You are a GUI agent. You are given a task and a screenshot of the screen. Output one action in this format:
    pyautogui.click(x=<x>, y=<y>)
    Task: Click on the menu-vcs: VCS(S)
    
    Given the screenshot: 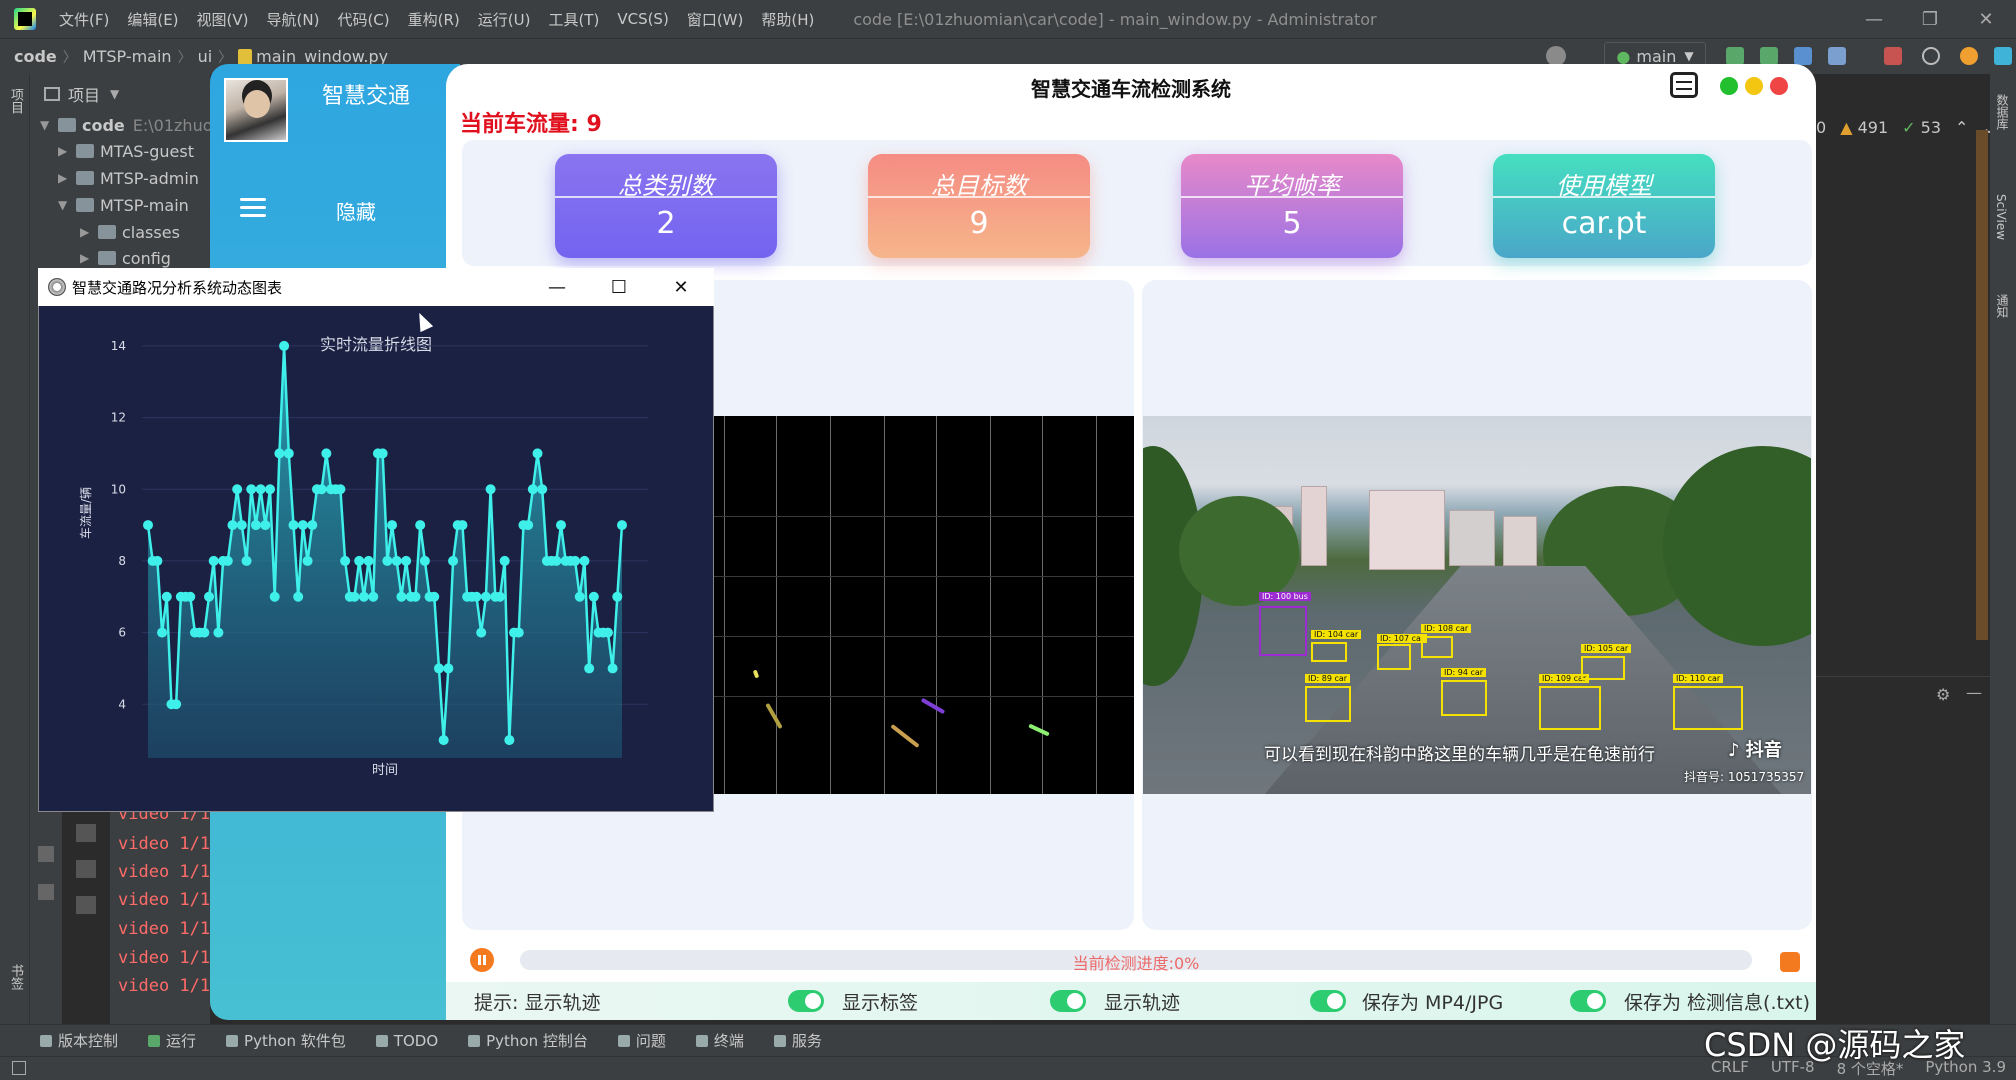 What is the action you would take?
    pyautogui.click(x=642, y=19)
    